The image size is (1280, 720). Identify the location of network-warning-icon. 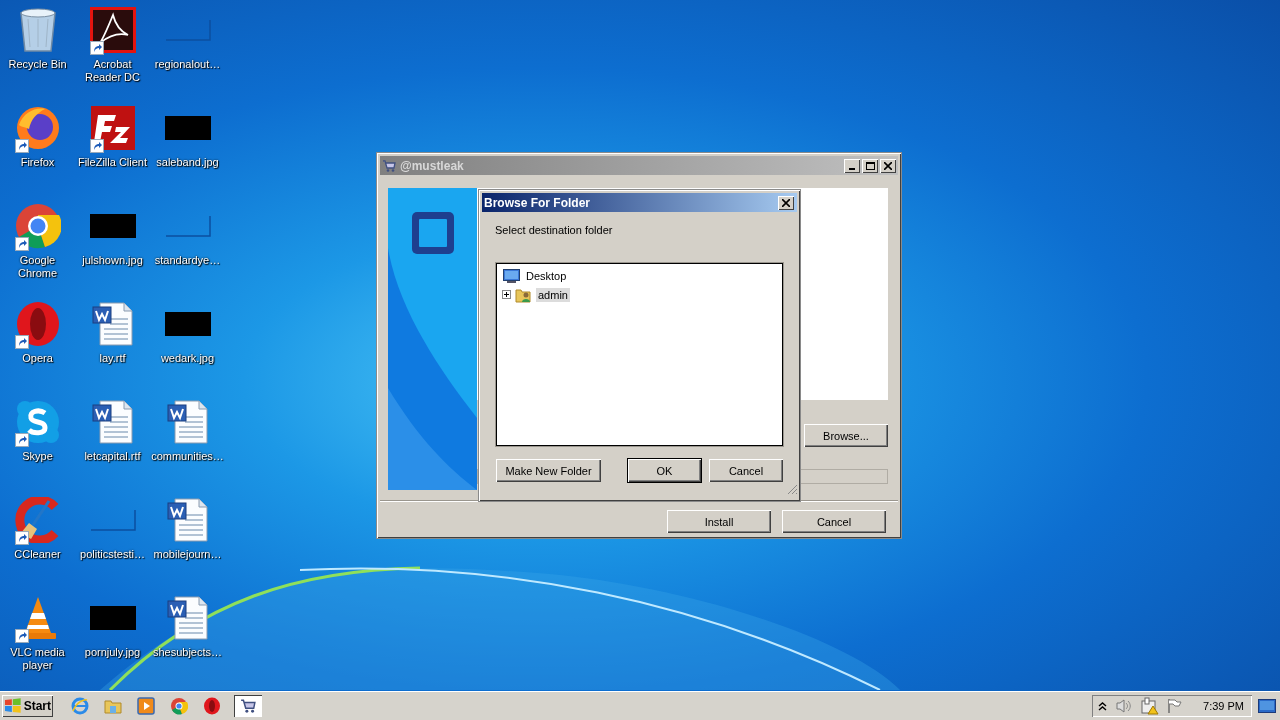
(1150, 706).